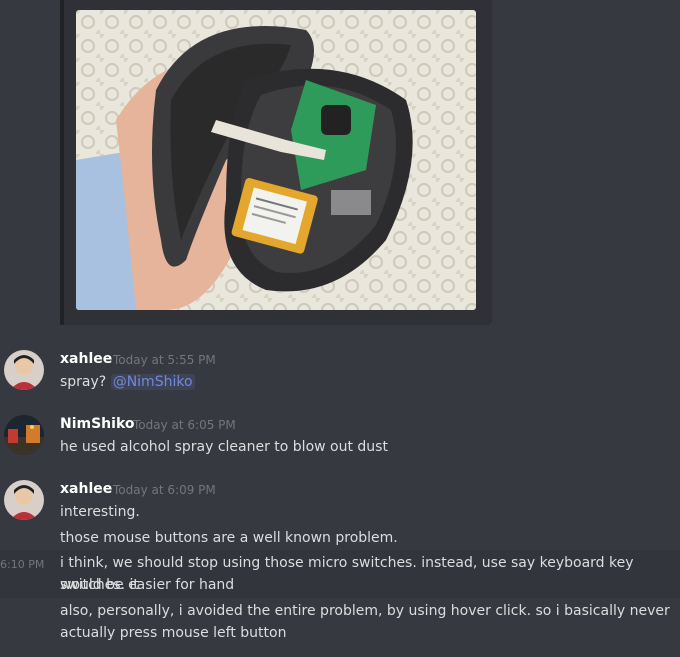  Describe the element at coordinates (22, 564) in the screenshot. I see `hover-timestamp: 6:10 PM` at that location.